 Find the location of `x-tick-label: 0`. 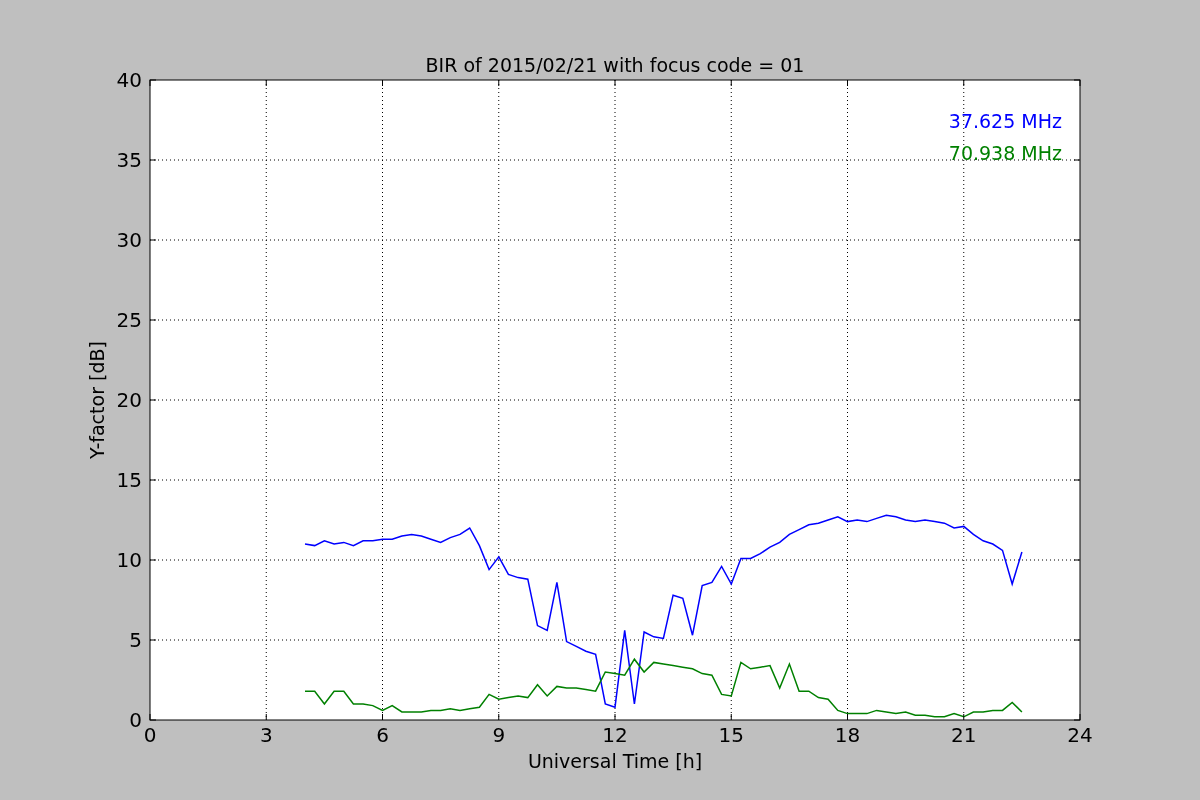

x-tick-label: 0 is located at coordinates (150, 735).